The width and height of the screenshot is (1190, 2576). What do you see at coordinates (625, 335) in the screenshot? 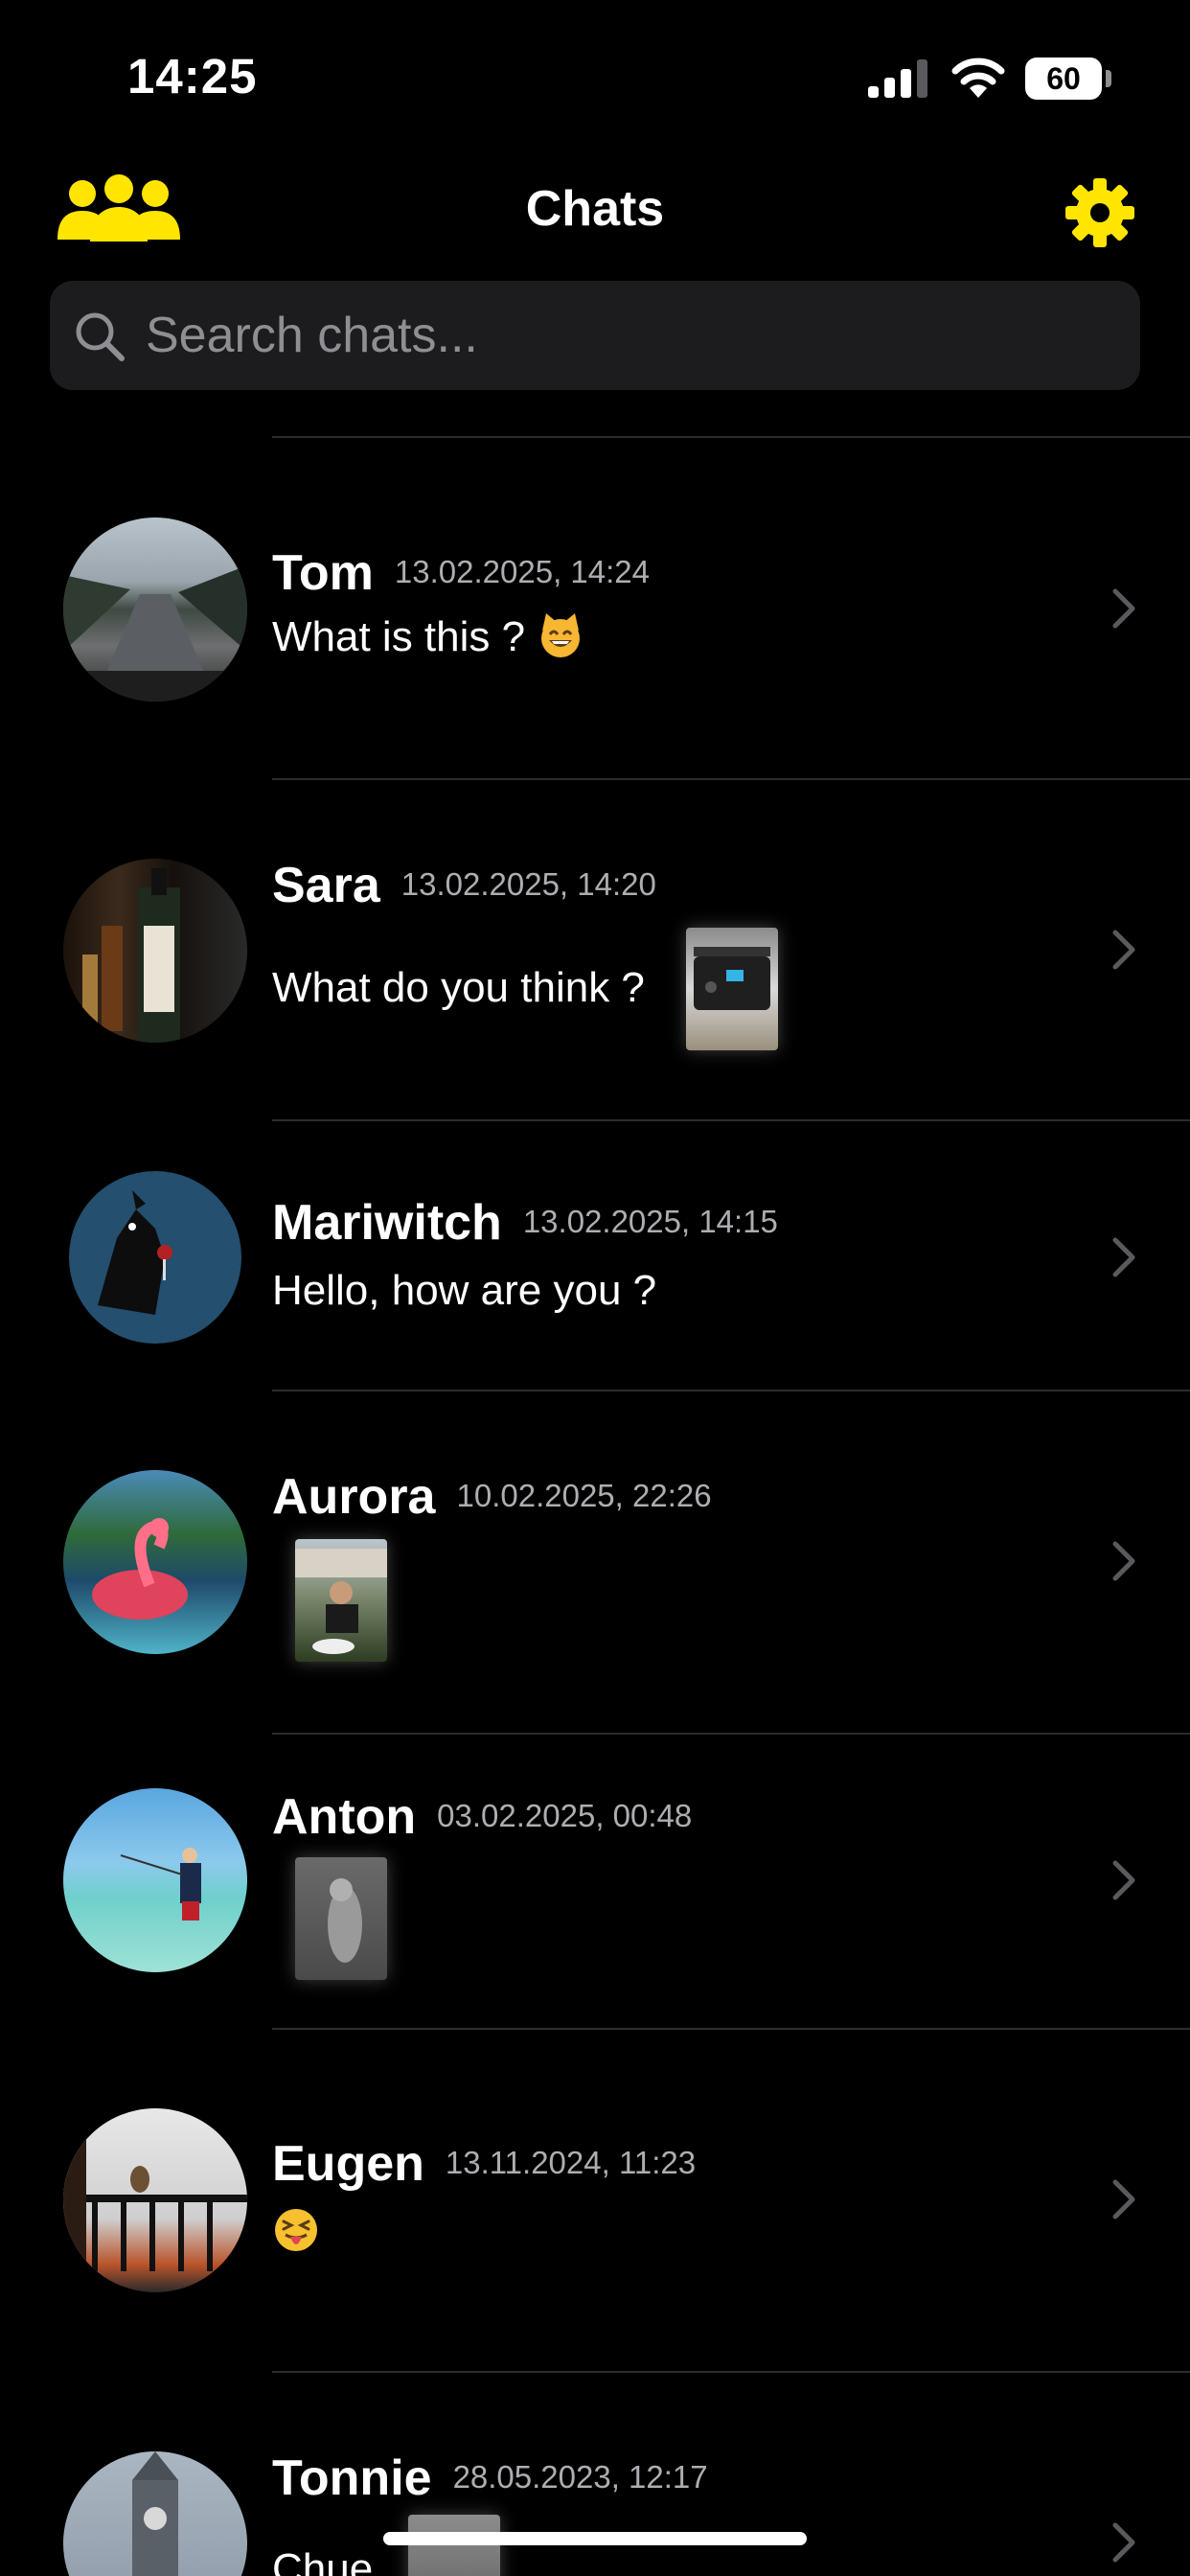
I see `search-input` at bounding box center [625, 335].